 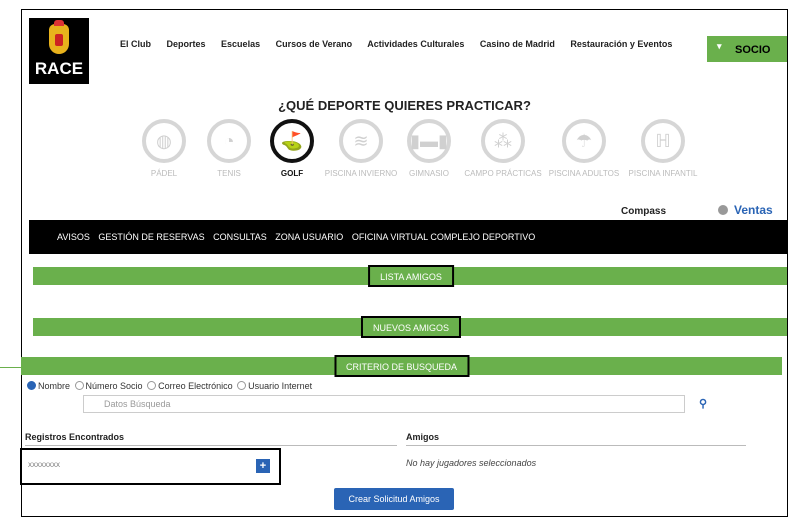 What do you see at coordinates (75, 437) in the screenshot?
I see `found-header: Registros Encontrados` at bounding box center [75, 437].